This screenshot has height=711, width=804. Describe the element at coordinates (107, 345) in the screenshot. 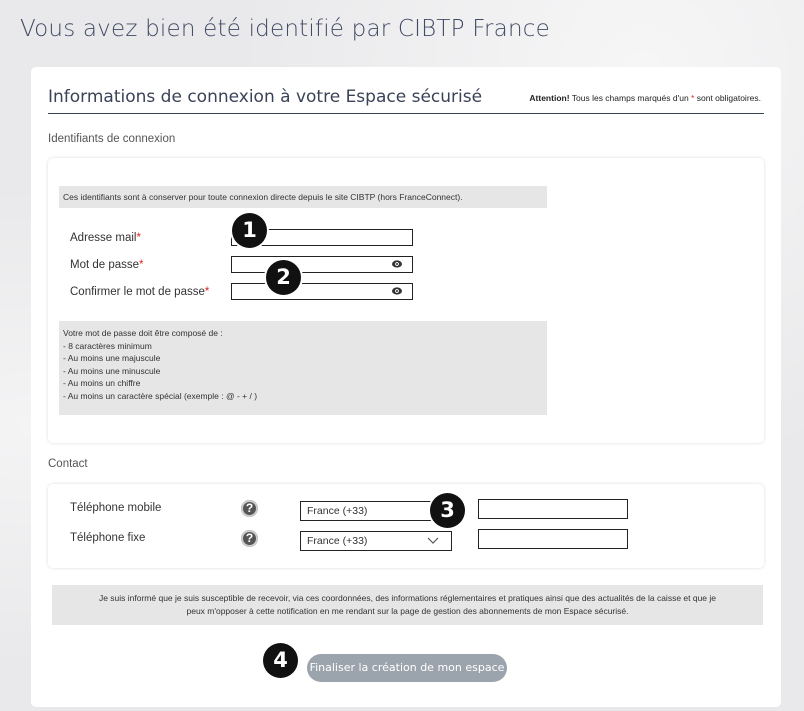

I see `rule-line: - 8 caractères minimum` at that location.